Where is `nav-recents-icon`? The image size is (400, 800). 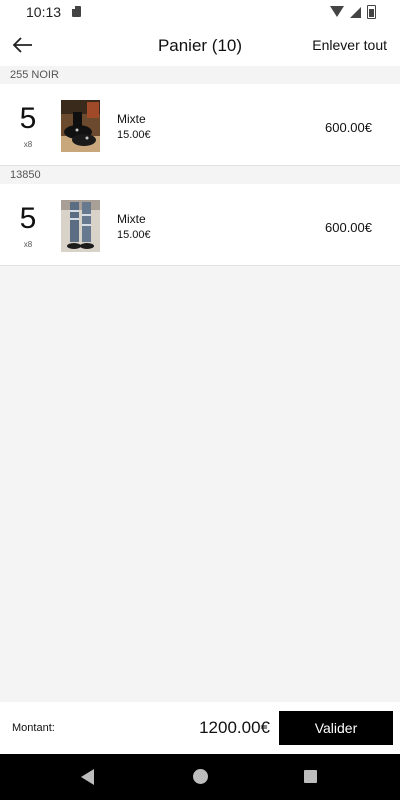
nav-recents-icon is located at coordinates (310, 776).